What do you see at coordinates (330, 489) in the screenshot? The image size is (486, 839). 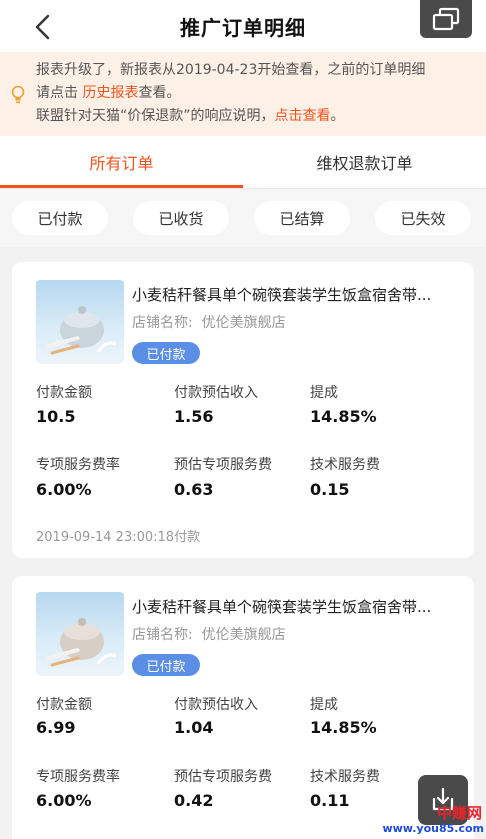 I see `stat-value: 0.15` at bounding box center [330, 489].